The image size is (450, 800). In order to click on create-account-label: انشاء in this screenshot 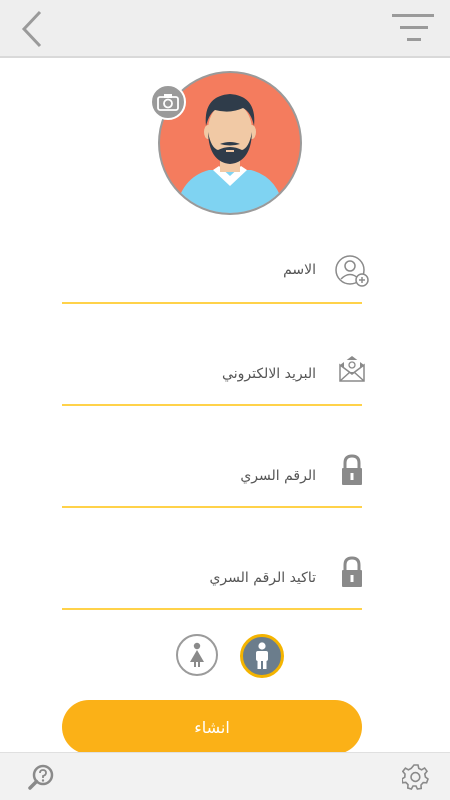, I will do `click(212, 727)`.